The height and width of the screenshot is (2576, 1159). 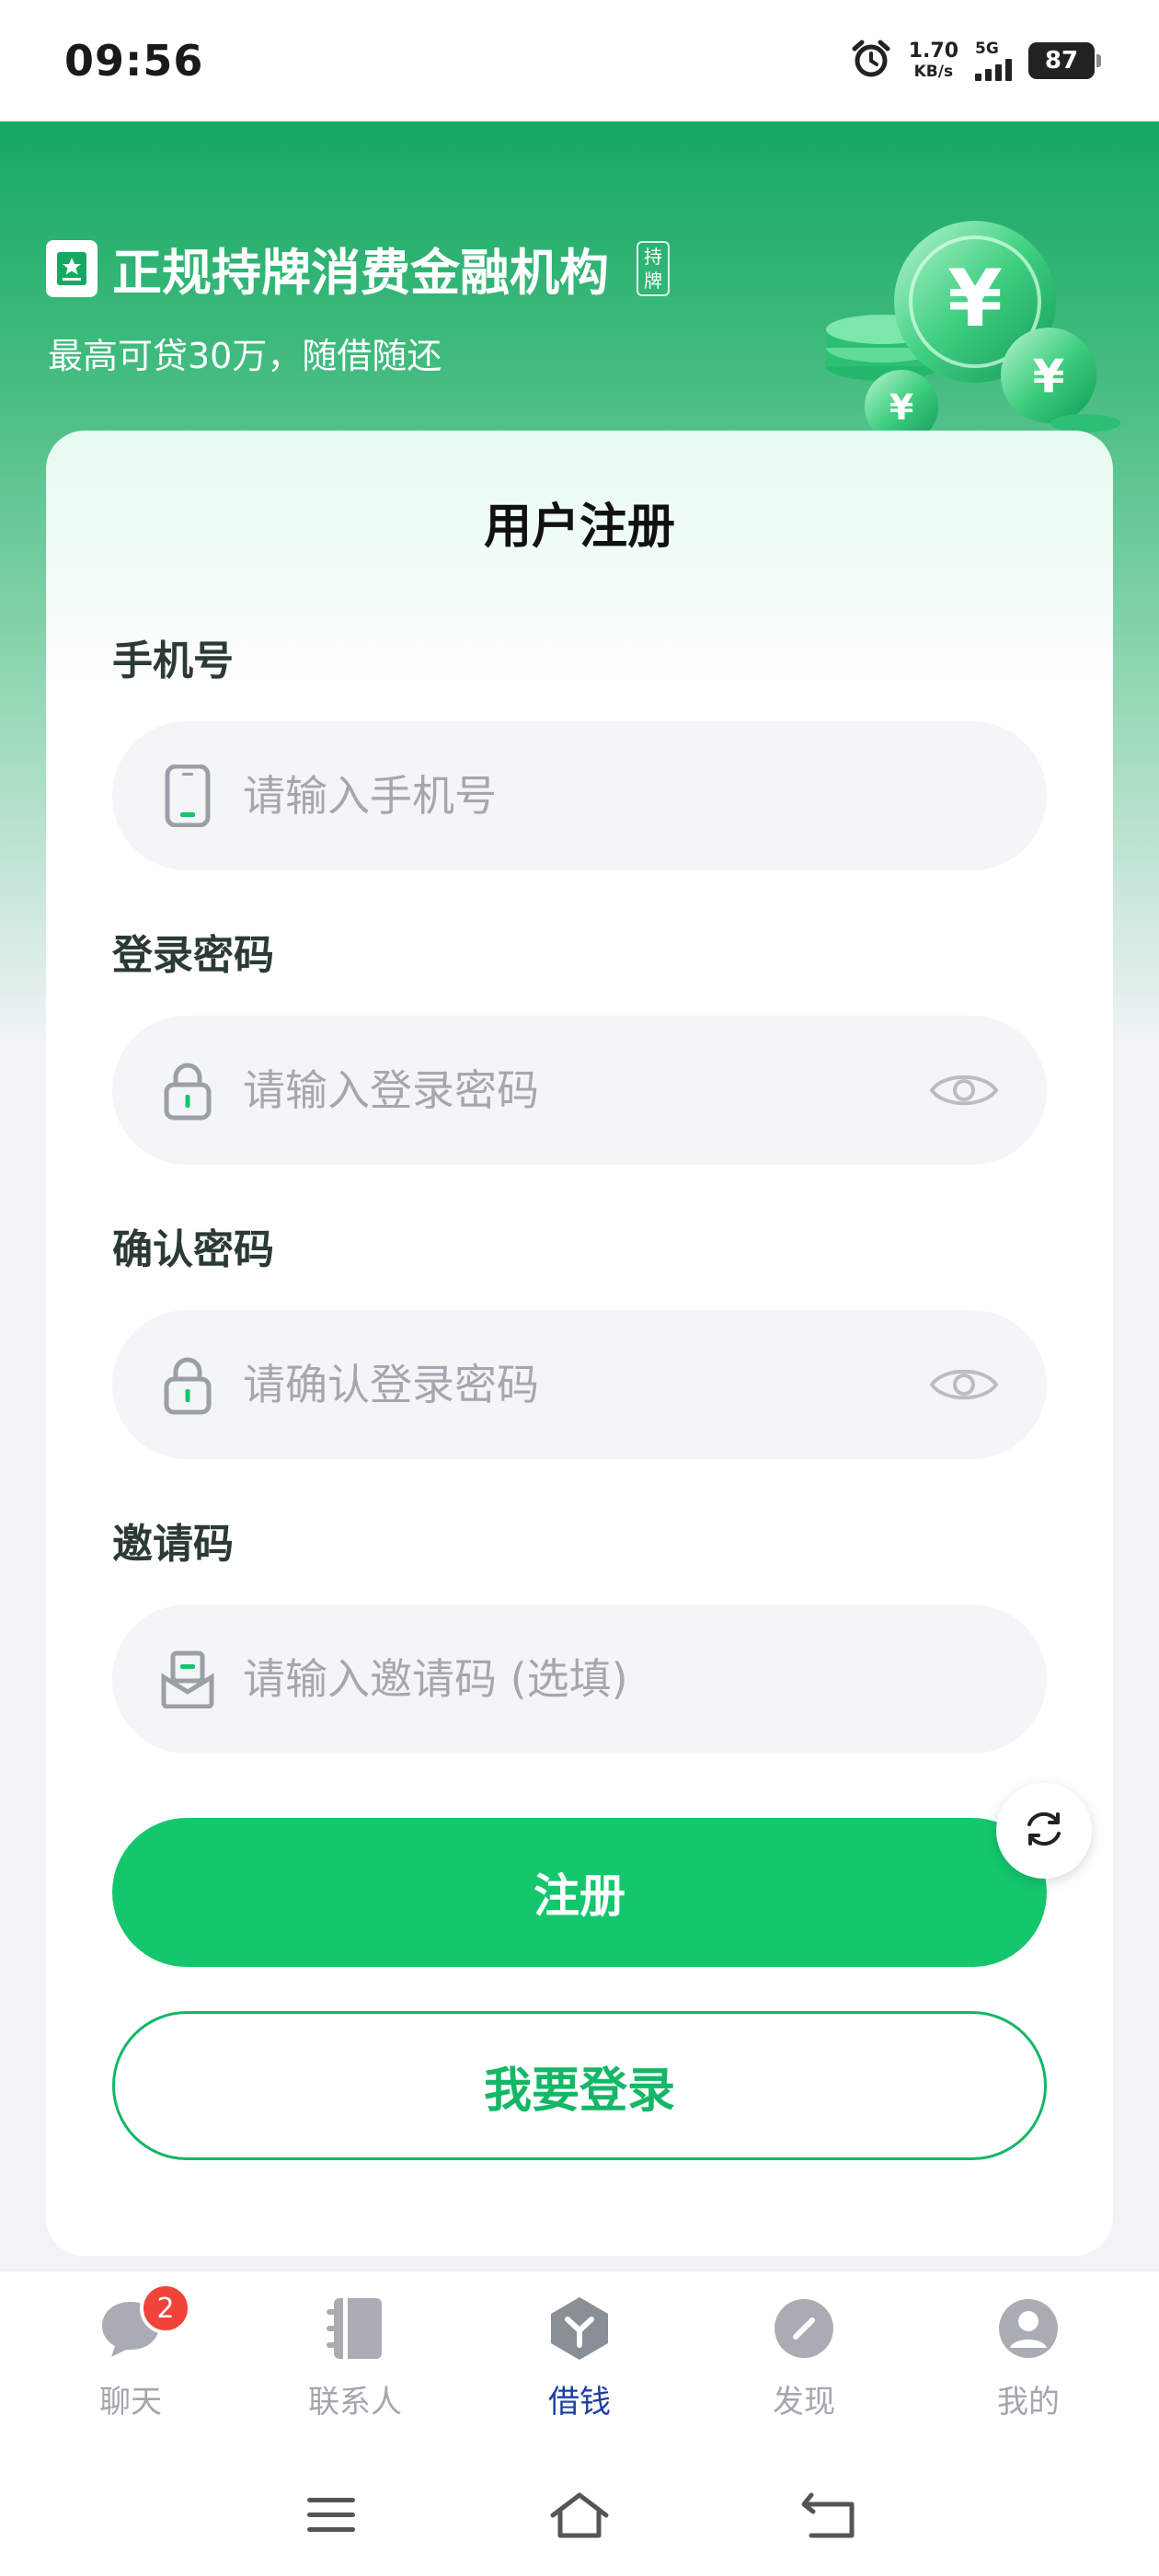 What do you see at coordinates (1028, 2402) in the screenshot?
I see `nav-label: 我的` at bounding box center [1028, 2402].